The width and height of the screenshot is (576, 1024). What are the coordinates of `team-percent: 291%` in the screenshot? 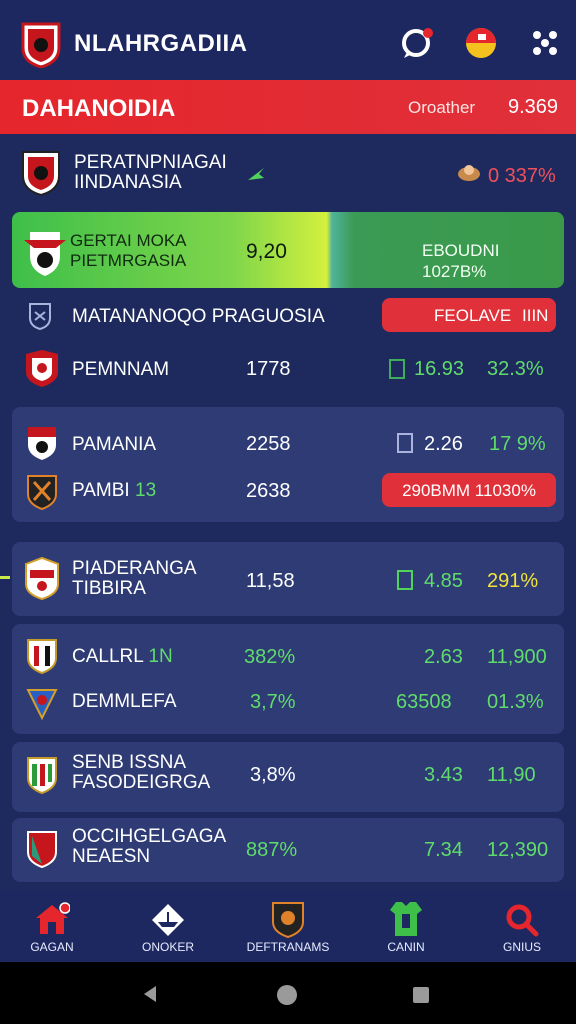 It's located at (513, 581).